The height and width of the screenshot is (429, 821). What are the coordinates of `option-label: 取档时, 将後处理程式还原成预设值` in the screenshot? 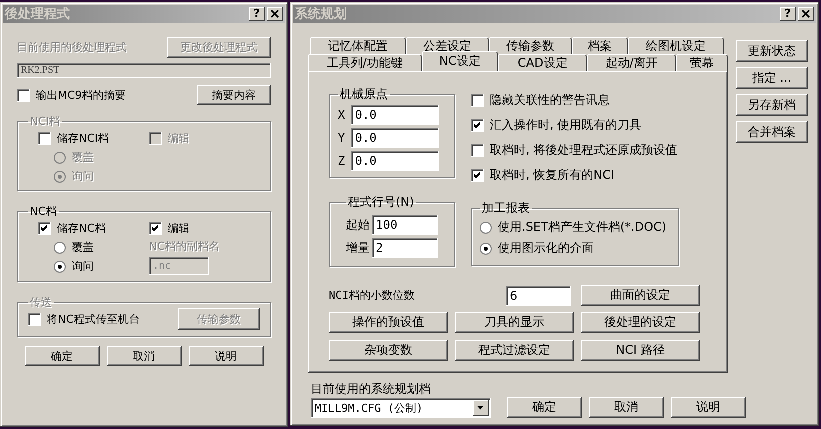 It's located at (584, 150).